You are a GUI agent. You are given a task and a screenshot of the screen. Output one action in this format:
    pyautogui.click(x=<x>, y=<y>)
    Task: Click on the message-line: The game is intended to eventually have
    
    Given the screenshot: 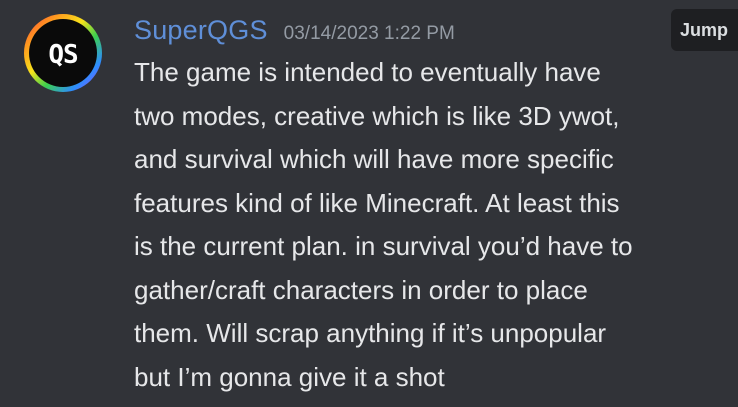 What is the action you would take?
    pyautogui.click(x=367, y=72)
    